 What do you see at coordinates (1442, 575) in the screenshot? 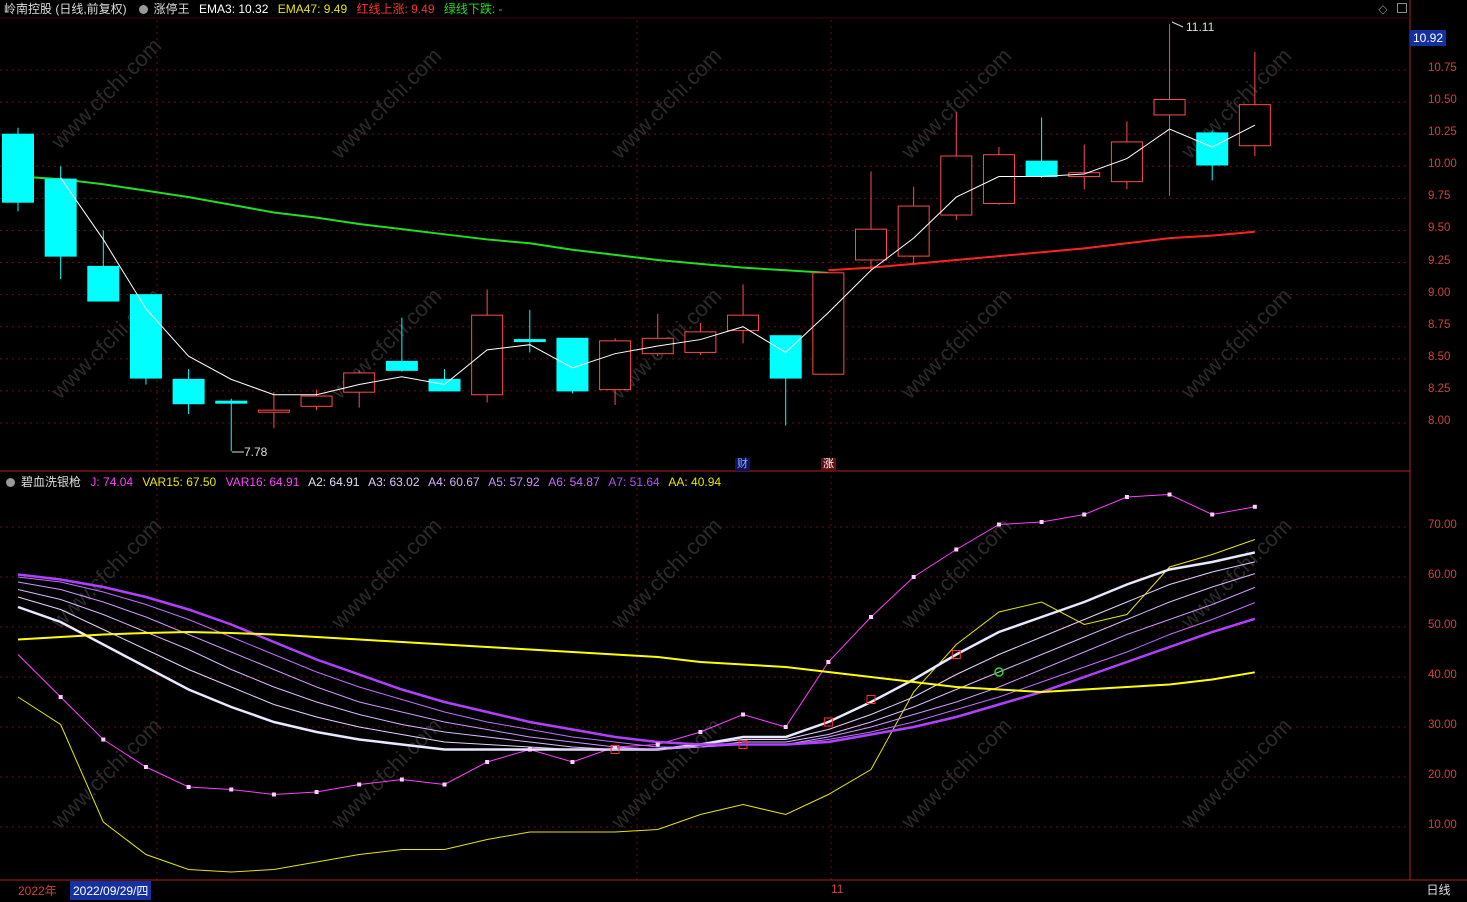
I see `indicator-tick: 60.00` at bounding box center [1442, 575].